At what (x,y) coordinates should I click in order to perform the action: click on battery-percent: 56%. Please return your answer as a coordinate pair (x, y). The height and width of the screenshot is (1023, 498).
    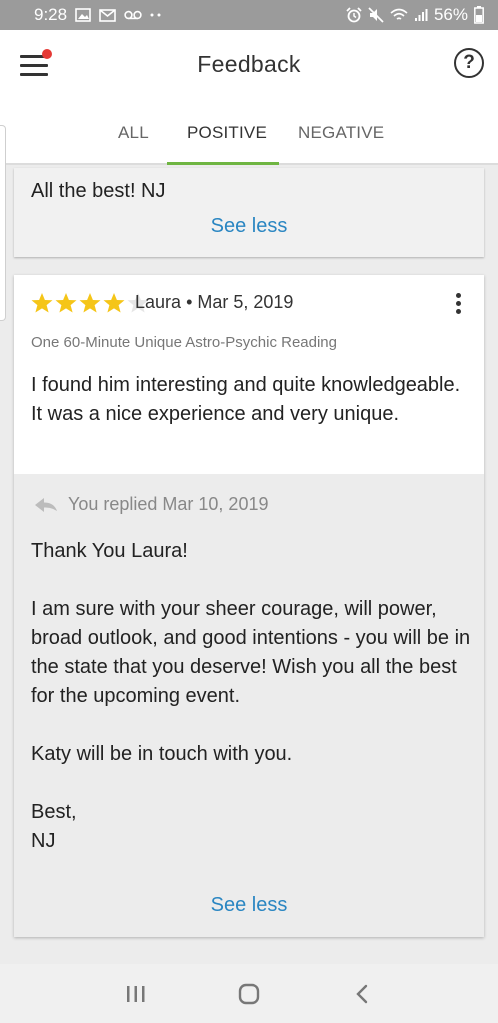
    Looking at the image, I should click on (450, 14).